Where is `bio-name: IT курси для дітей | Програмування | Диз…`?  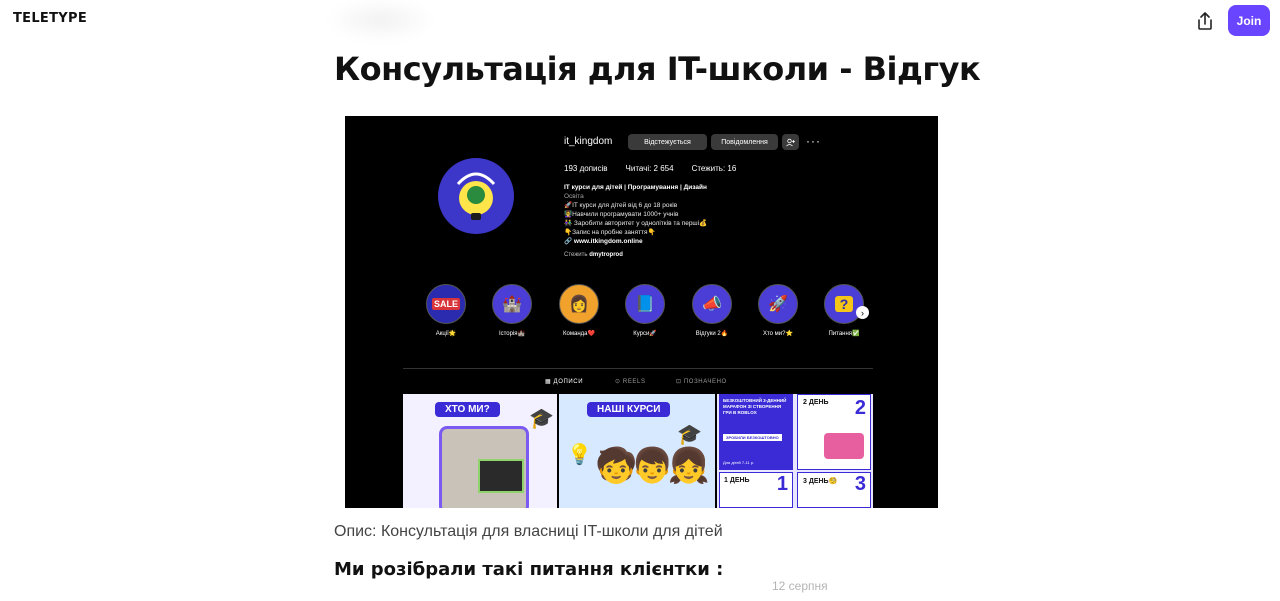 bio-name: IT курси для дітей | Програмування | Диз… is located at coordinates (635, 187).